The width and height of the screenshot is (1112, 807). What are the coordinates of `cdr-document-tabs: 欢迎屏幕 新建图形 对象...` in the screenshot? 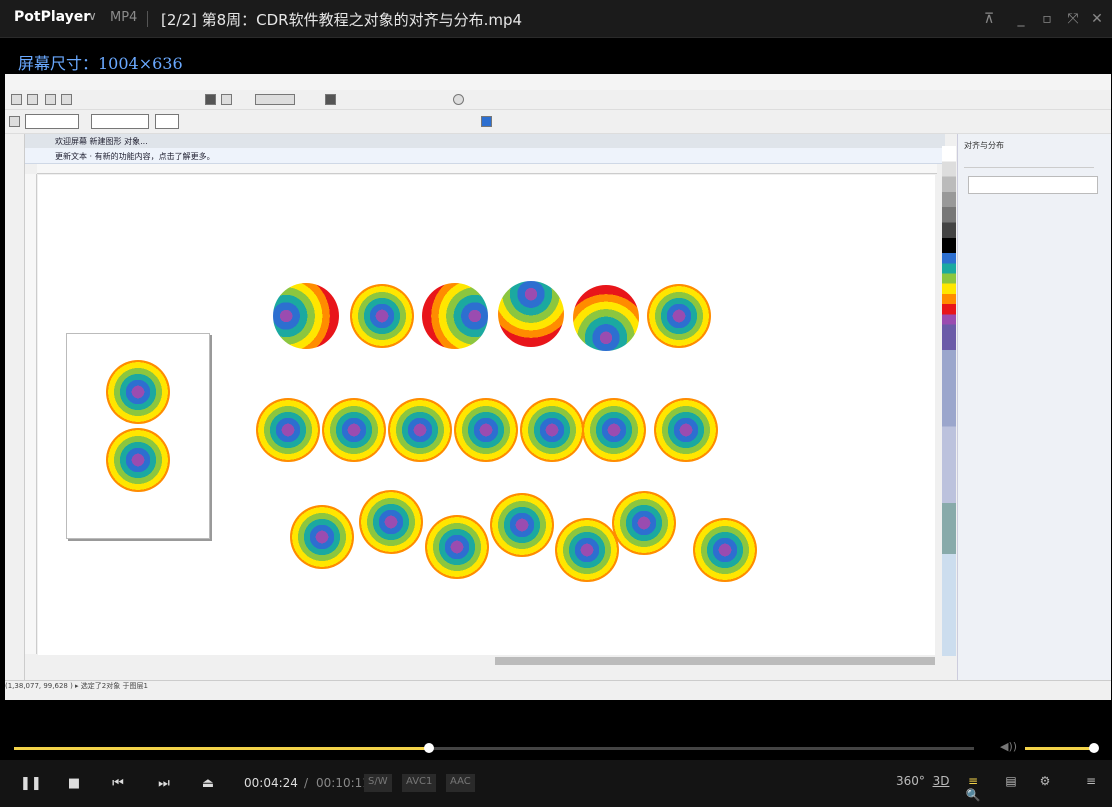 It's located at (485, 141).